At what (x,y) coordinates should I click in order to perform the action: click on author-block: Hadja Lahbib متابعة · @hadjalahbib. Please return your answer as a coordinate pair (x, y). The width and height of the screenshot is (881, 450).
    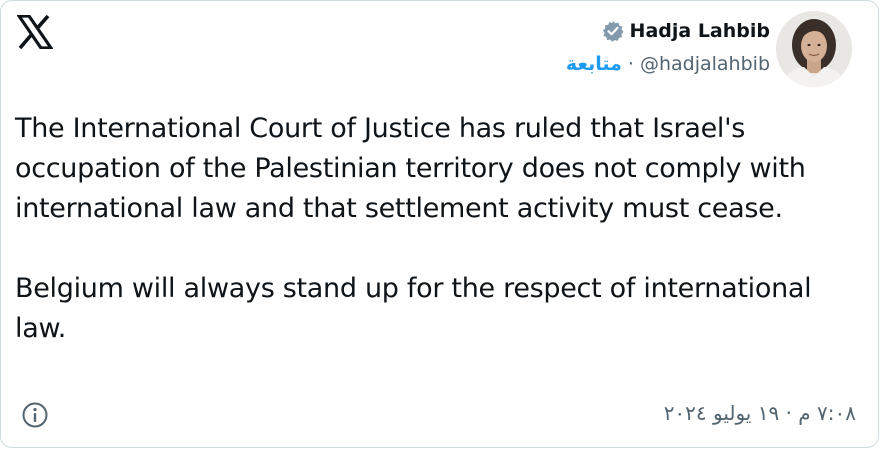
    Looking at the image, I should click on (668, 47).